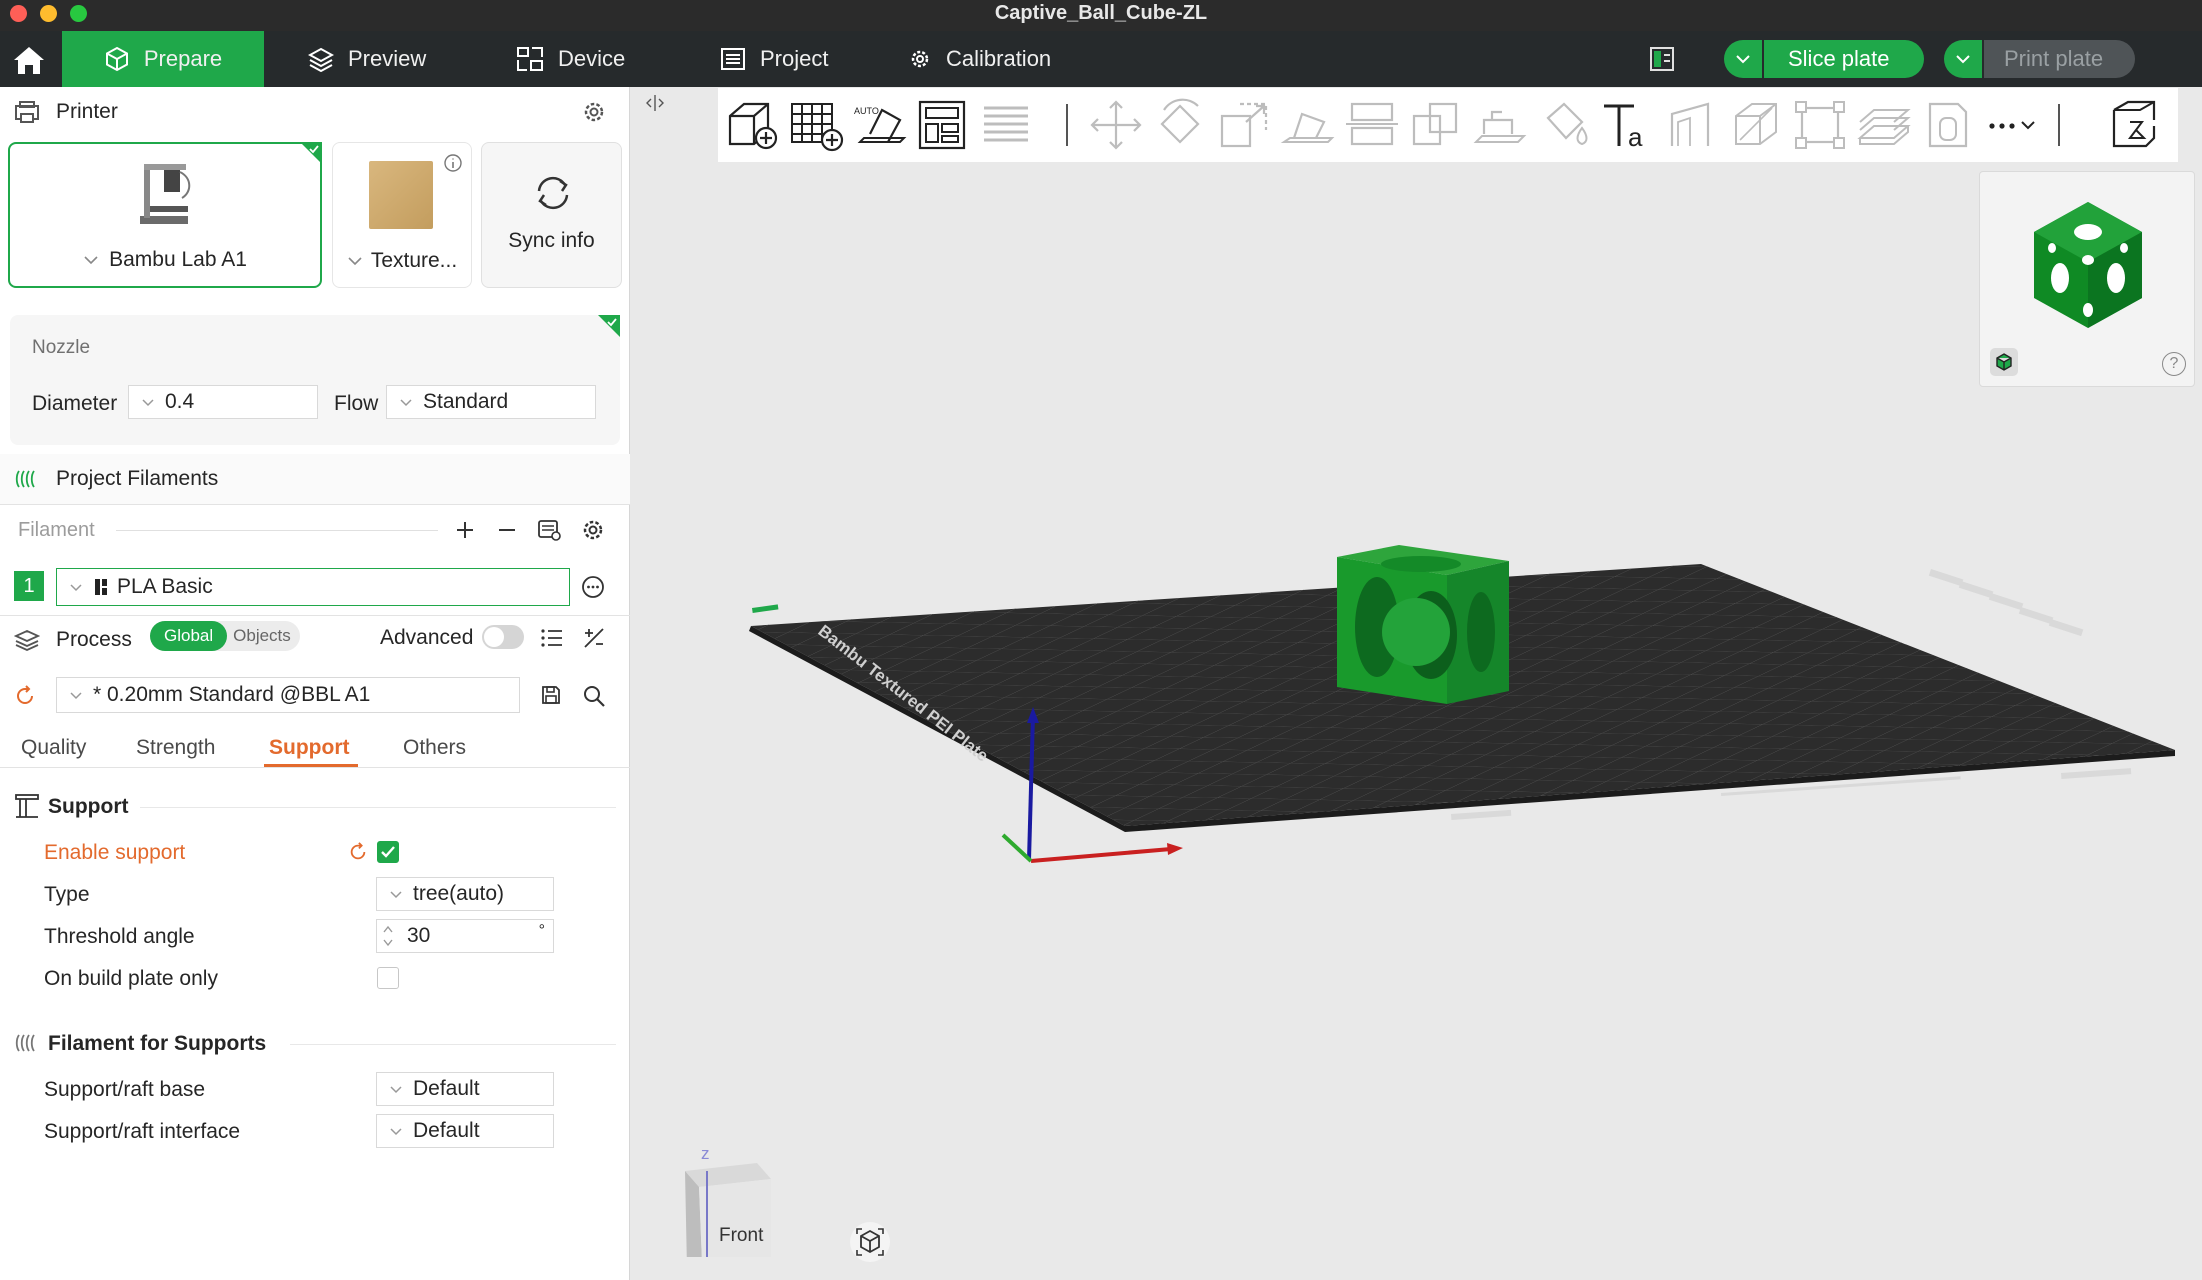  I want to click on info-icon, so click(453, 163).